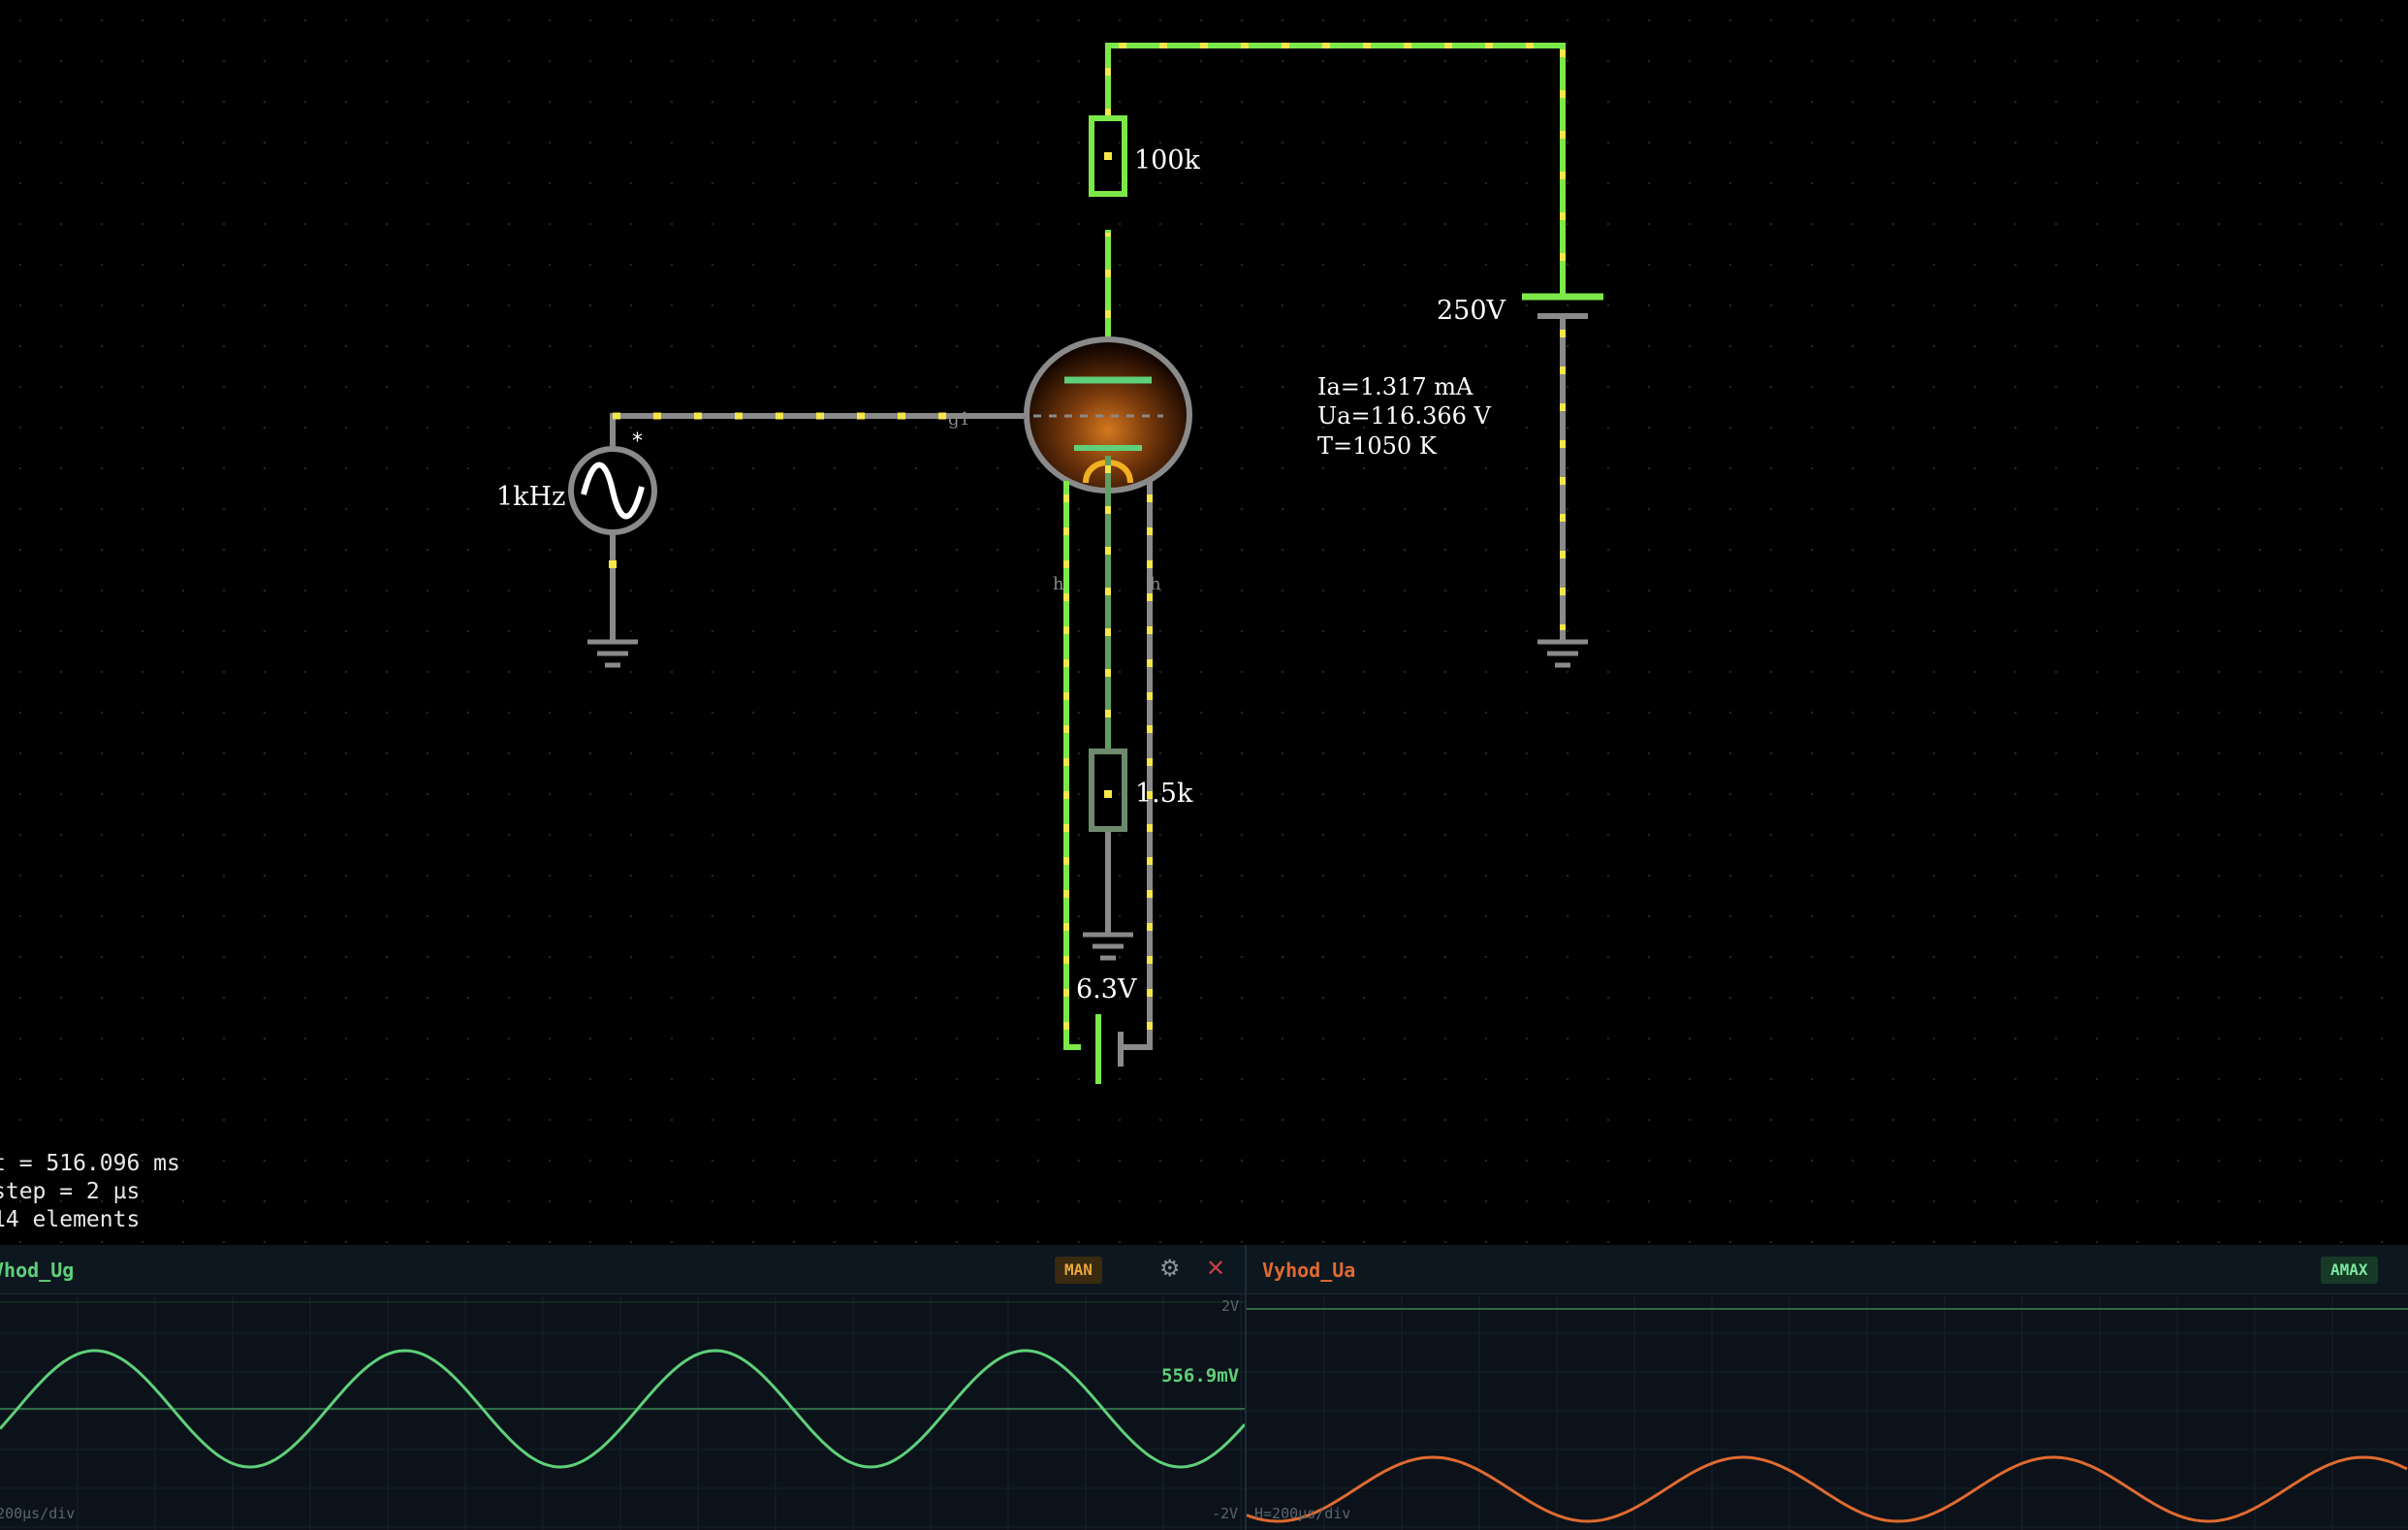 This screenshot has height=1530, width=2408. What do you see at coordinates (1215, 1269) in the screenshot?
I see `close-icon: ✕` at bounding box center [1215, 1269].